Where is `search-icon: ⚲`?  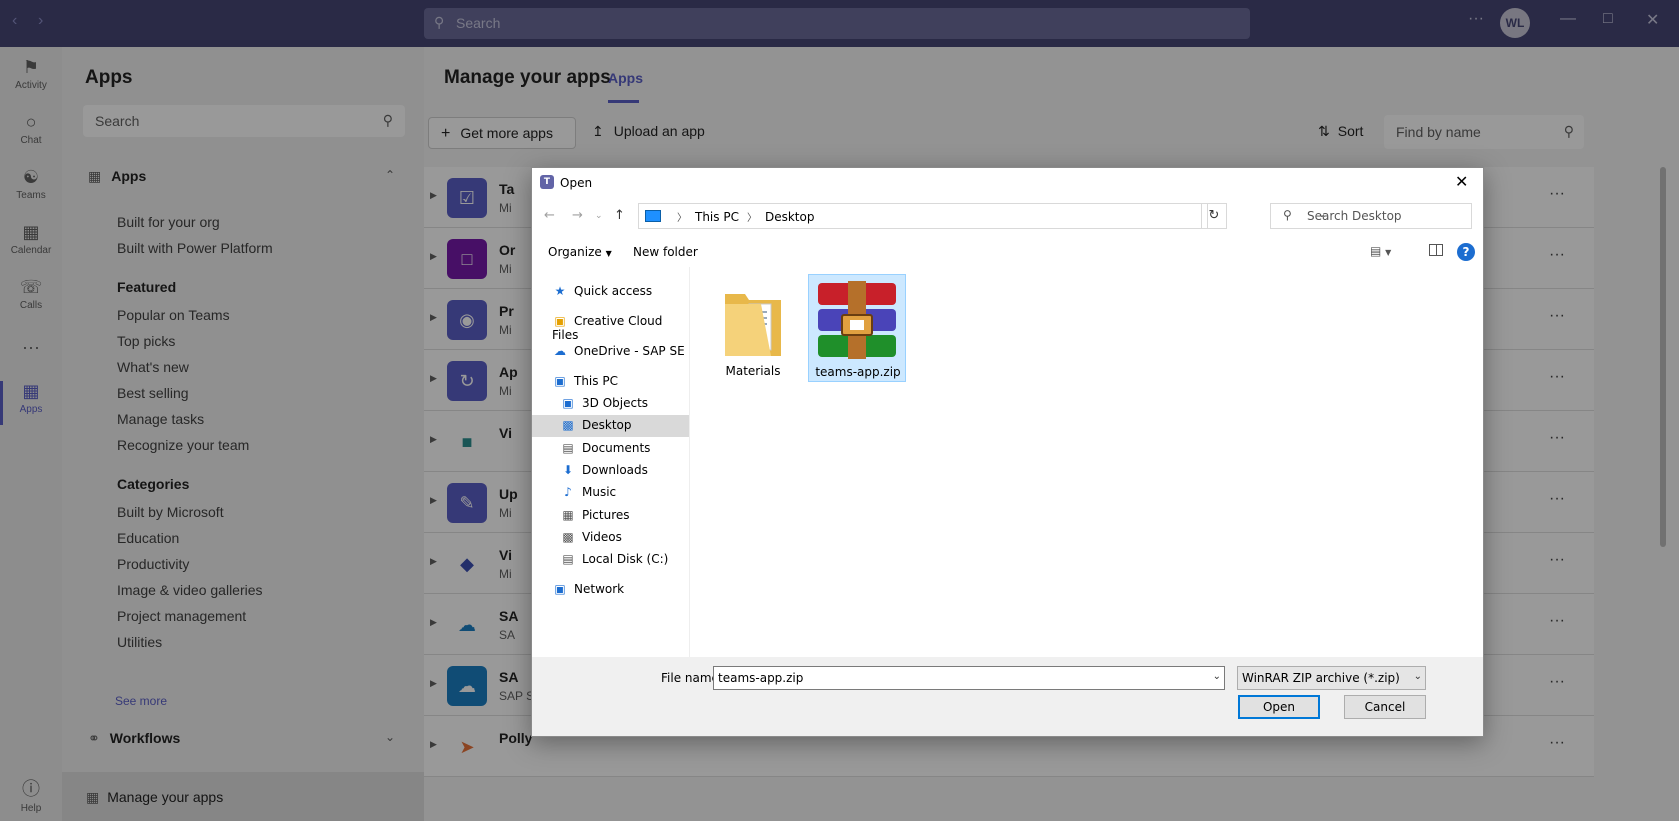 search-icon: ⚲ is located at coordinates (1287, 215).